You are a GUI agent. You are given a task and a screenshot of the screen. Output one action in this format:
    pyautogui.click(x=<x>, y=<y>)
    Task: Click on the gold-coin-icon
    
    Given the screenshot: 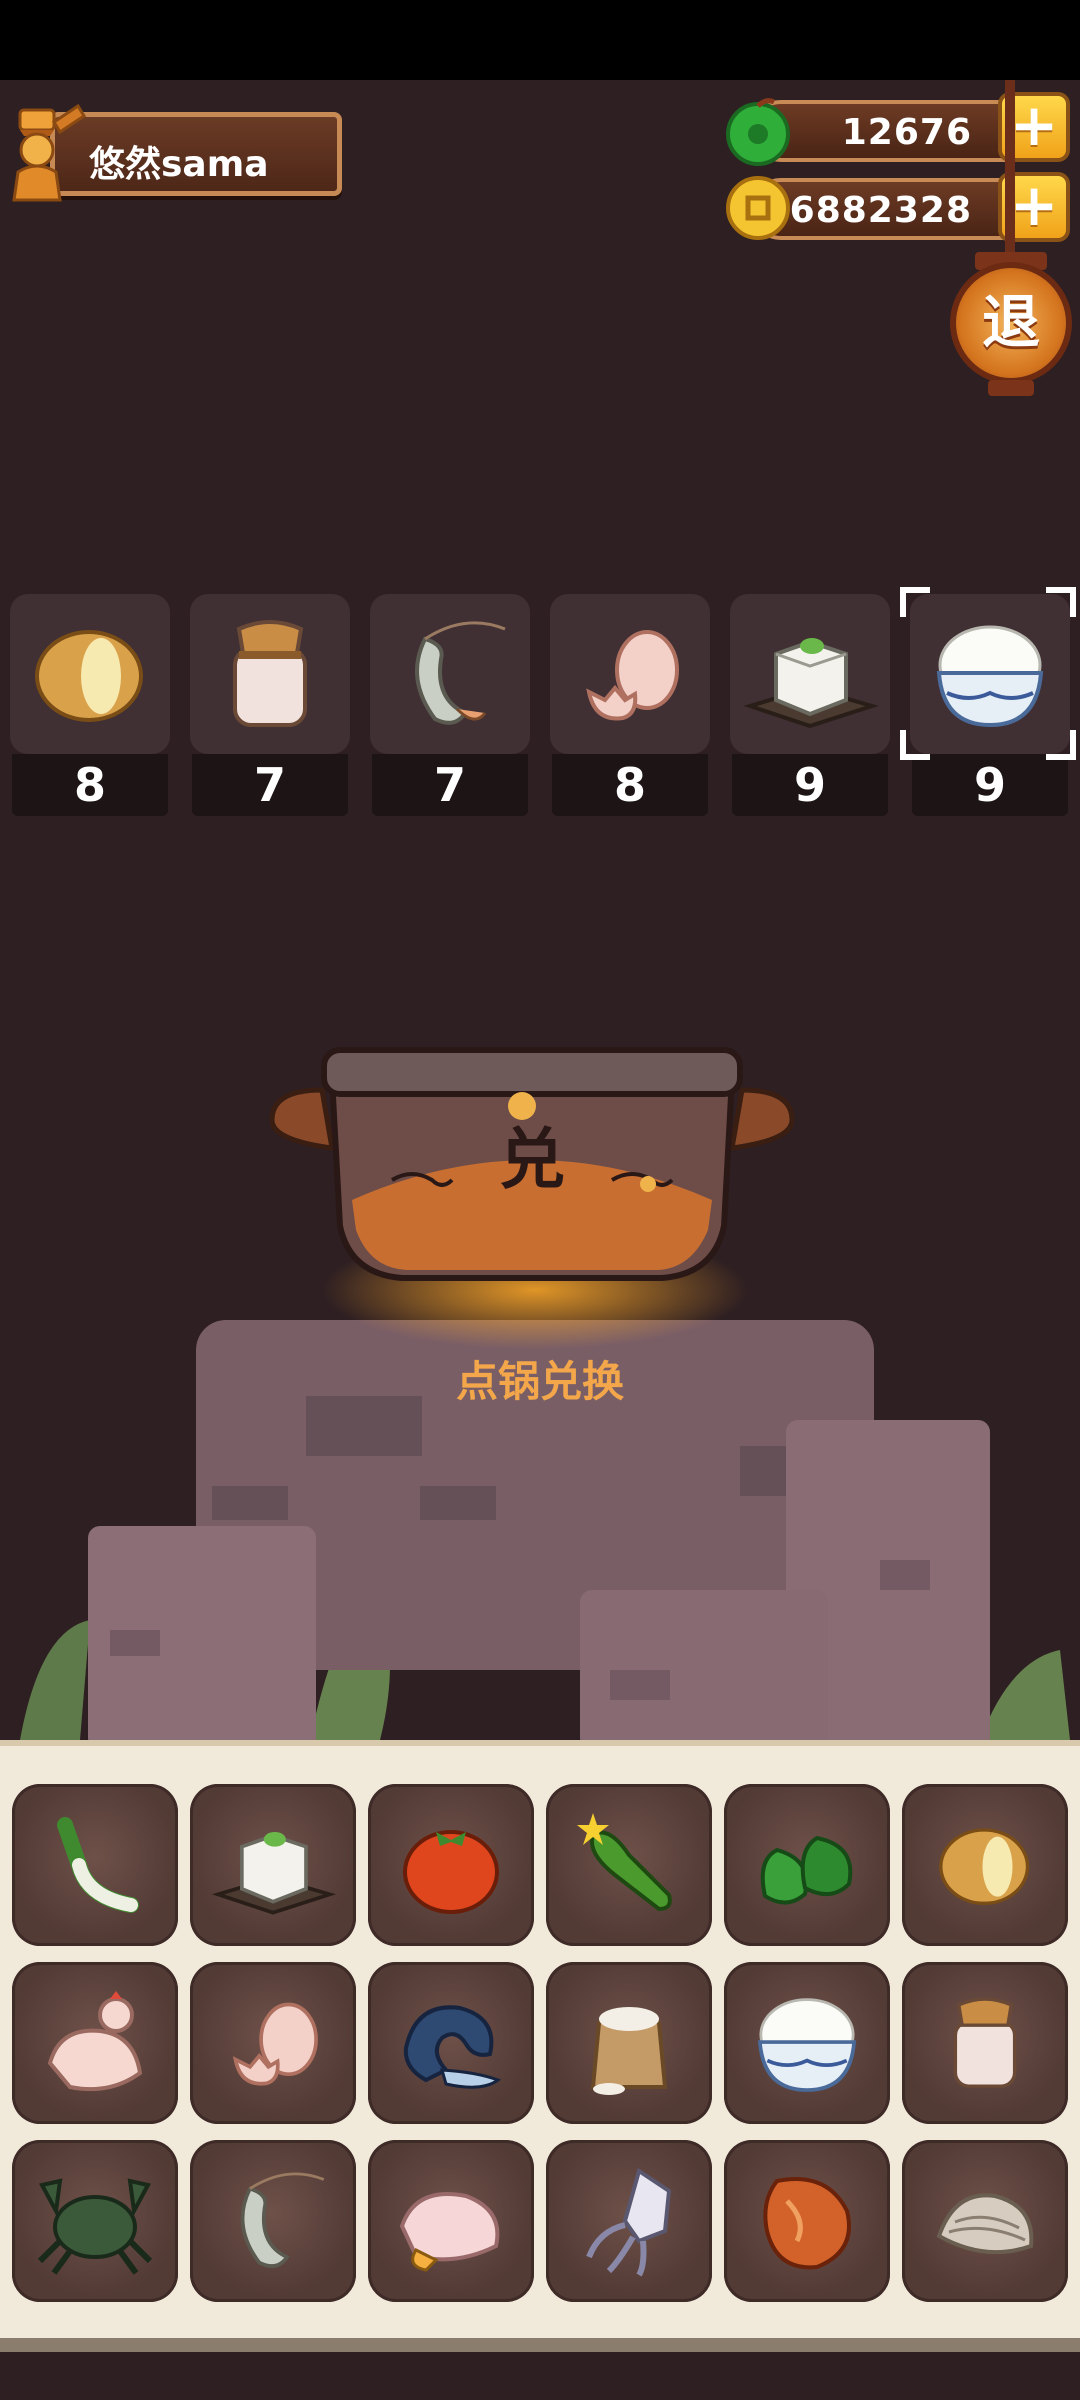 What is the action you would take?
    pyautogui.click(x=758, y=208)
    